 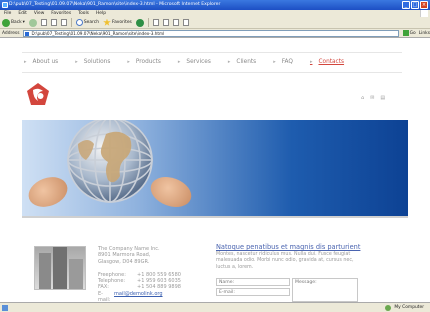 I want to click on go-button: Go, so click(x=409, y=33).